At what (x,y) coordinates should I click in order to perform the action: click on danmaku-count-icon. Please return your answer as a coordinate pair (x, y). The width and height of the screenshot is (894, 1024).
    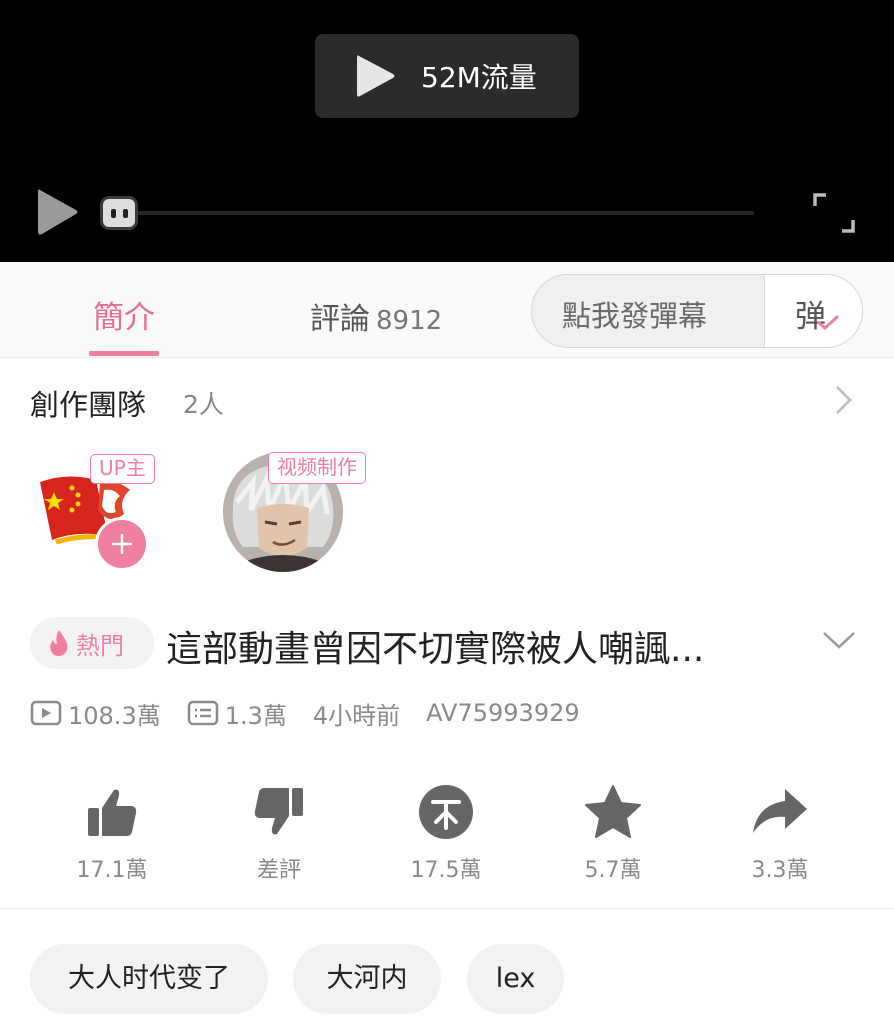
    Looking at the image, I should click on (202, 713).